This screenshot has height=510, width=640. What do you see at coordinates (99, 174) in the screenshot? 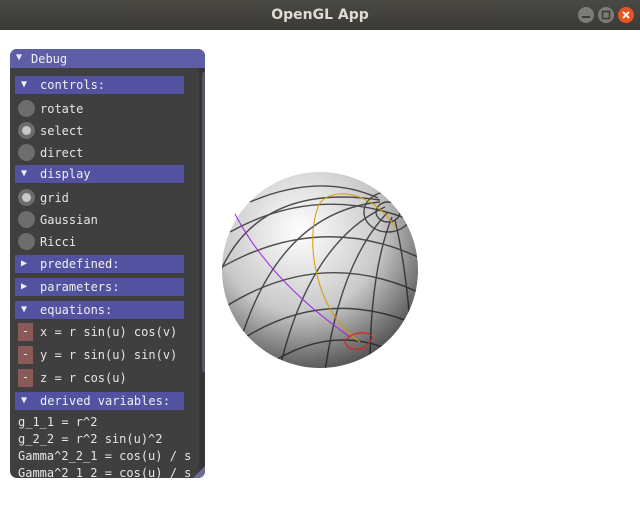
I see `header-display: ▼ display` at bounding box center [99, 174].